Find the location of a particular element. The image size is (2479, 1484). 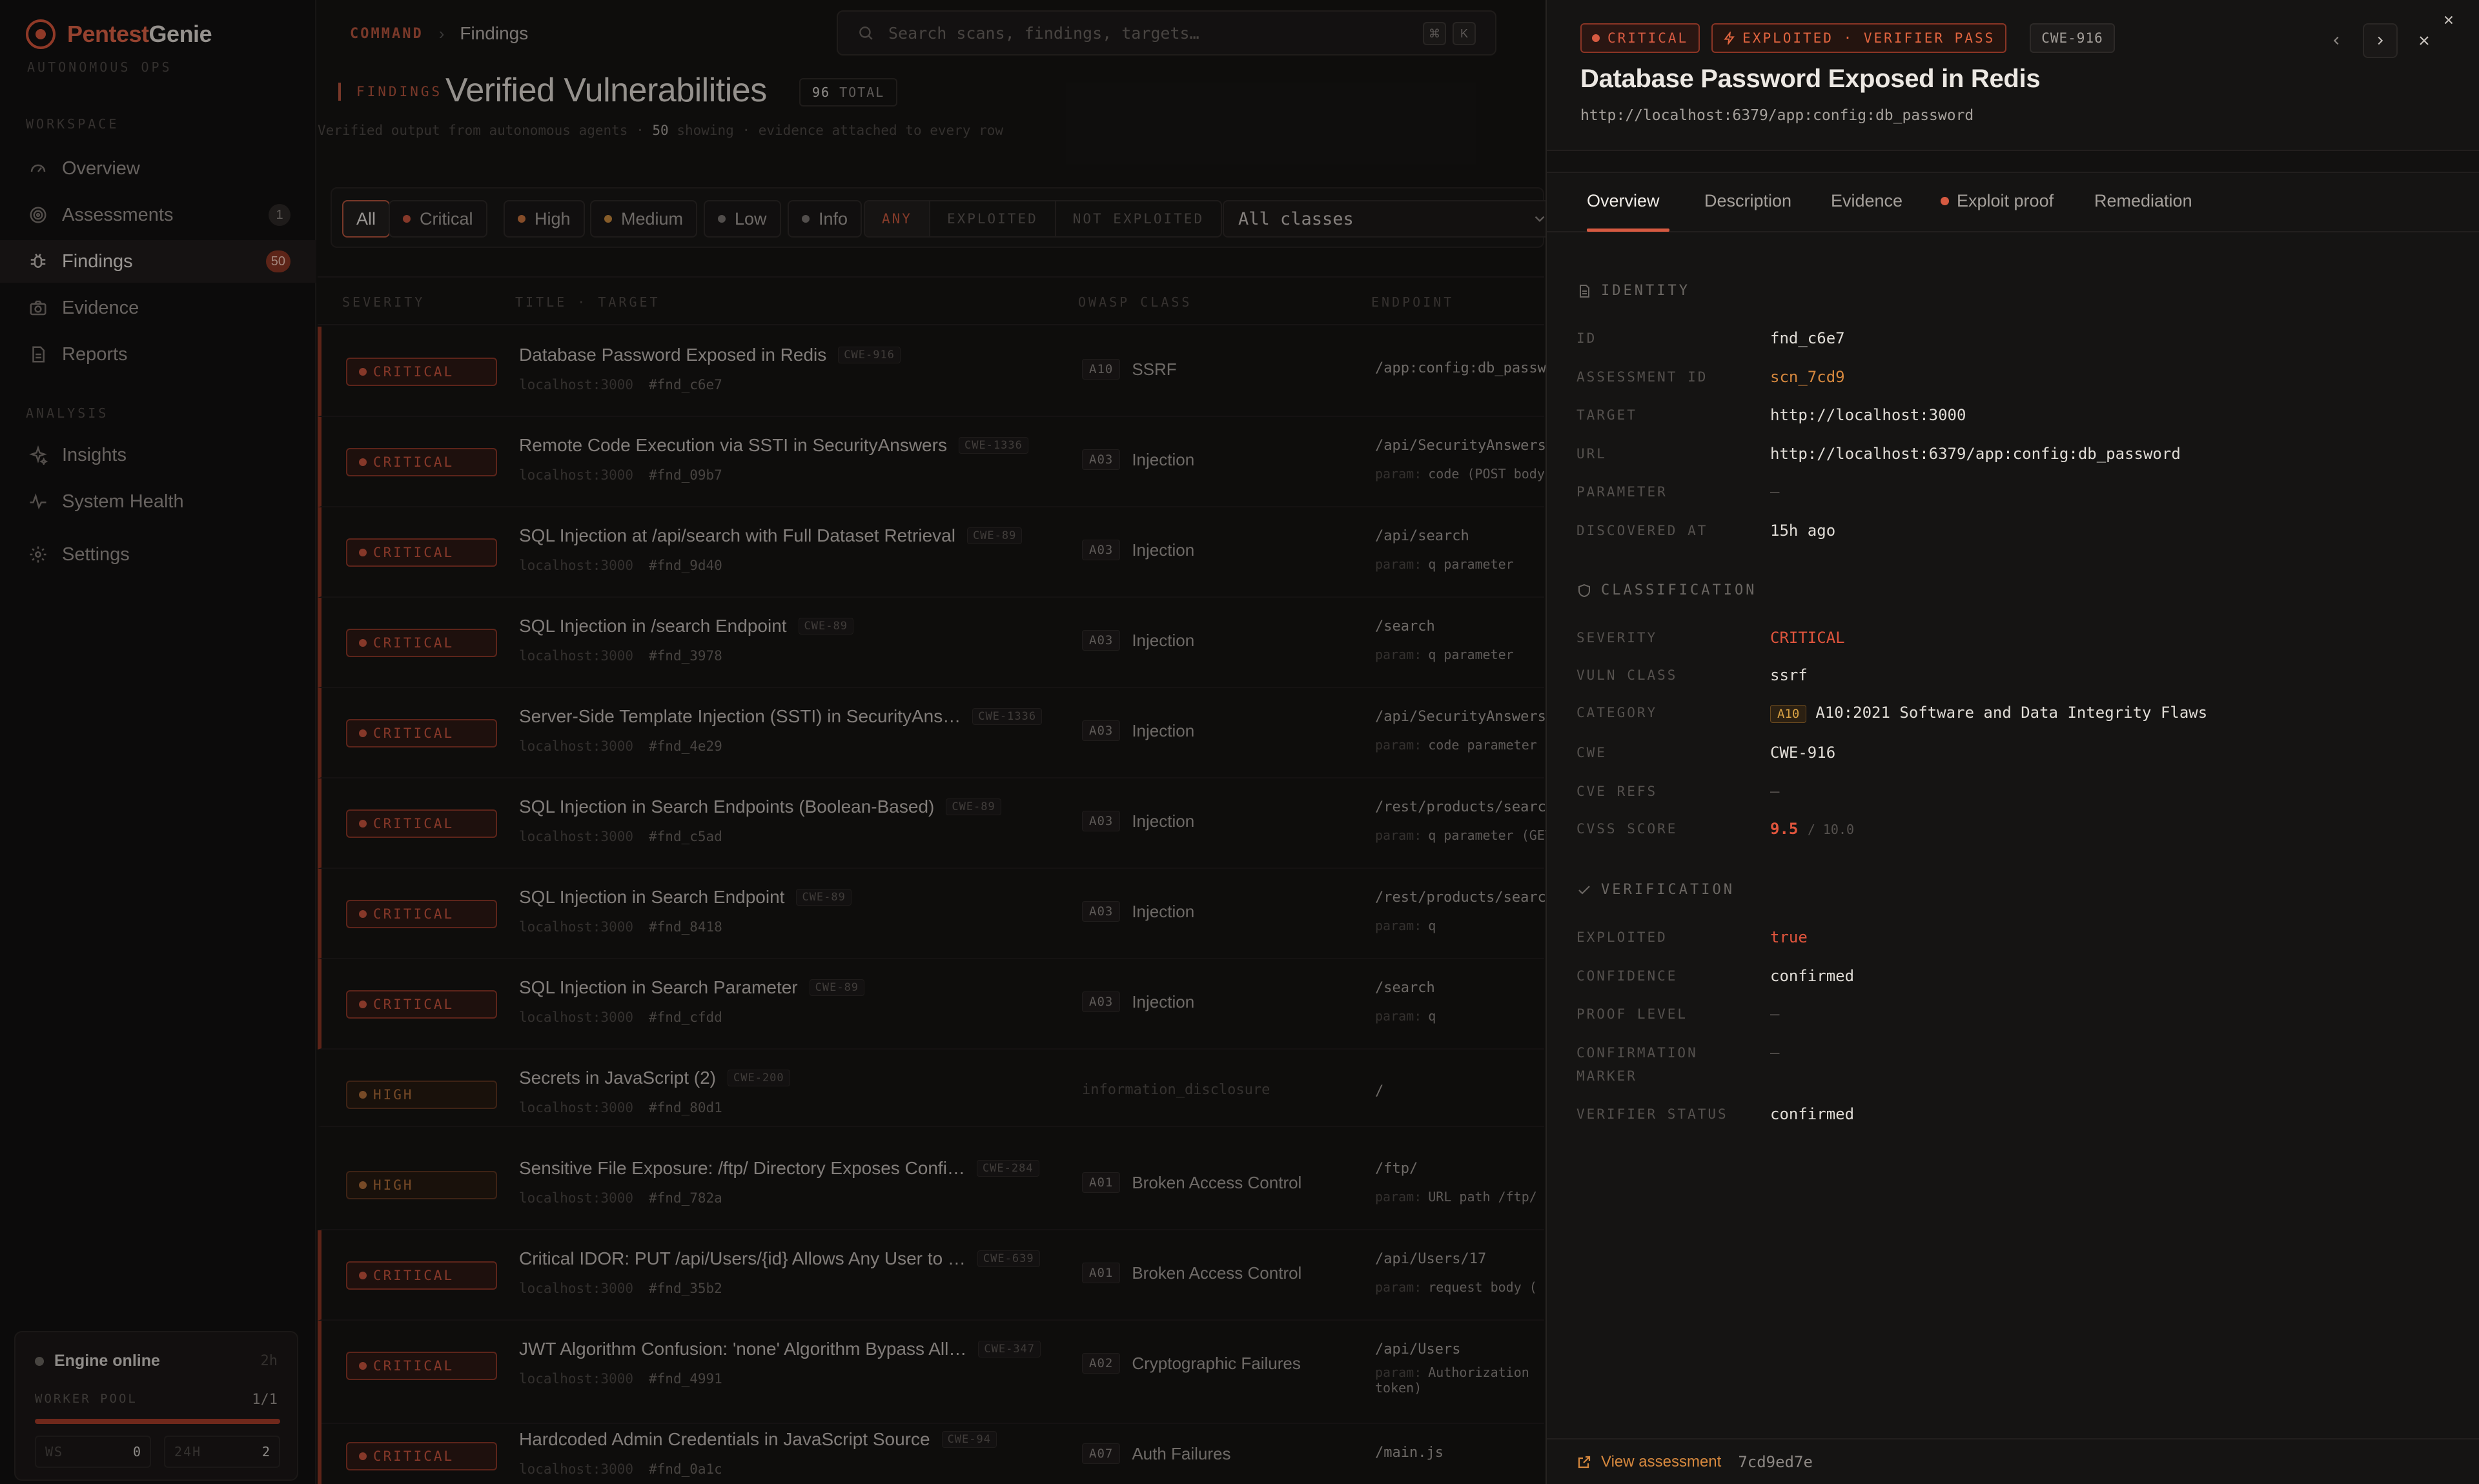

field-label: ID is located at coordinates (1587, 338).